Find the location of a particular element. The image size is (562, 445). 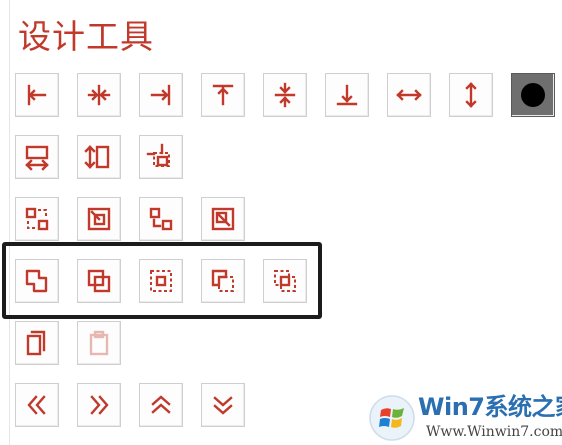

align-top-button is located at coordinates (223, 95).